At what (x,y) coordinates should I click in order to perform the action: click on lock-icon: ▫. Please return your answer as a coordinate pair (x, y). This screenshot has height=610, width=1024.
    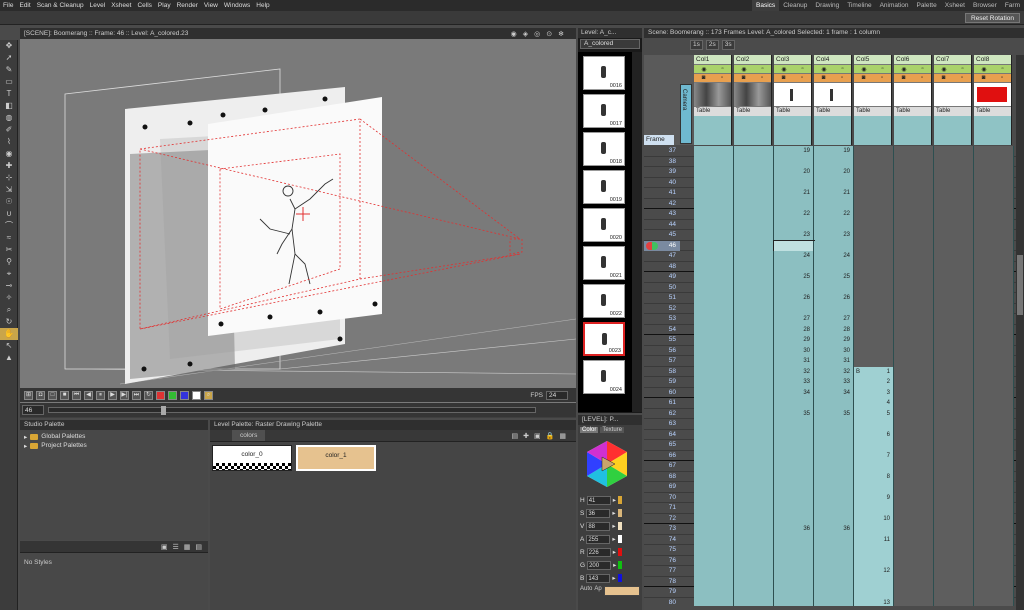
    Looking at the image, I should click on (922, 69).